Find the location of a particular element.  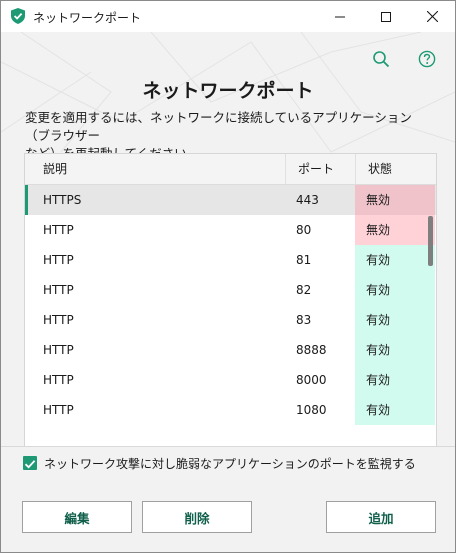

description-line: 変更を適用するには、ネットワークに接続しているアプリケーション（ブラウザー is located at coordinates (218, 126).